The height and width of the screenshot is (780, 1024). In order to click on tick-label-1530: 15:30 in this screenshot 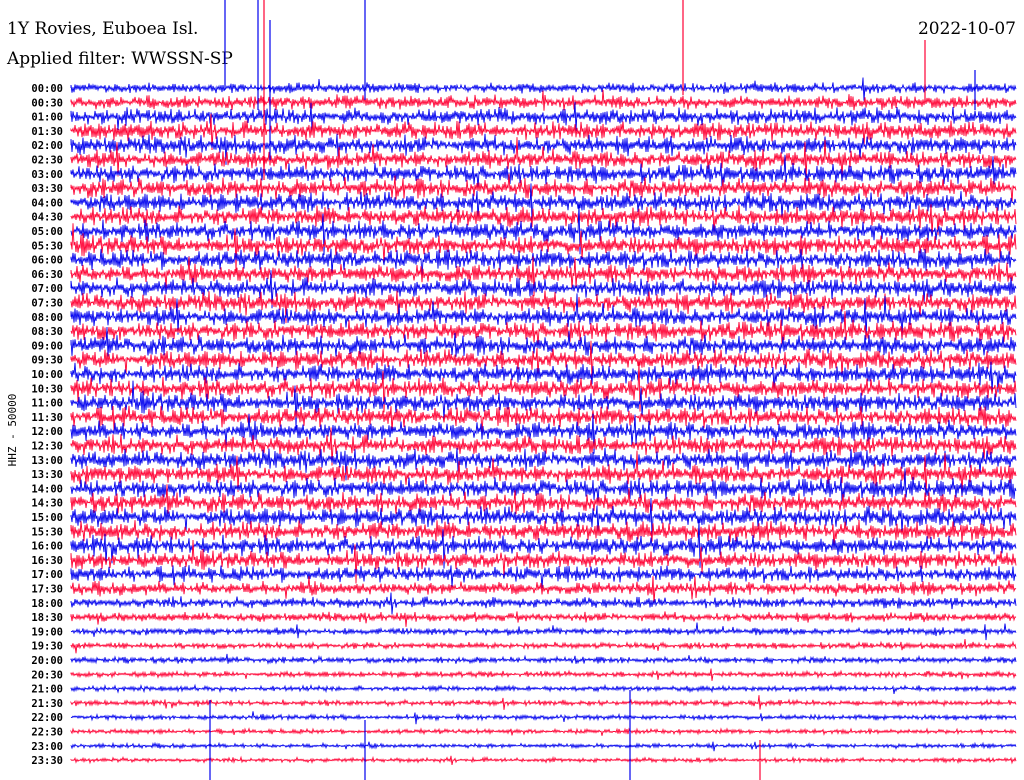, I will do `click(47, 532)`.